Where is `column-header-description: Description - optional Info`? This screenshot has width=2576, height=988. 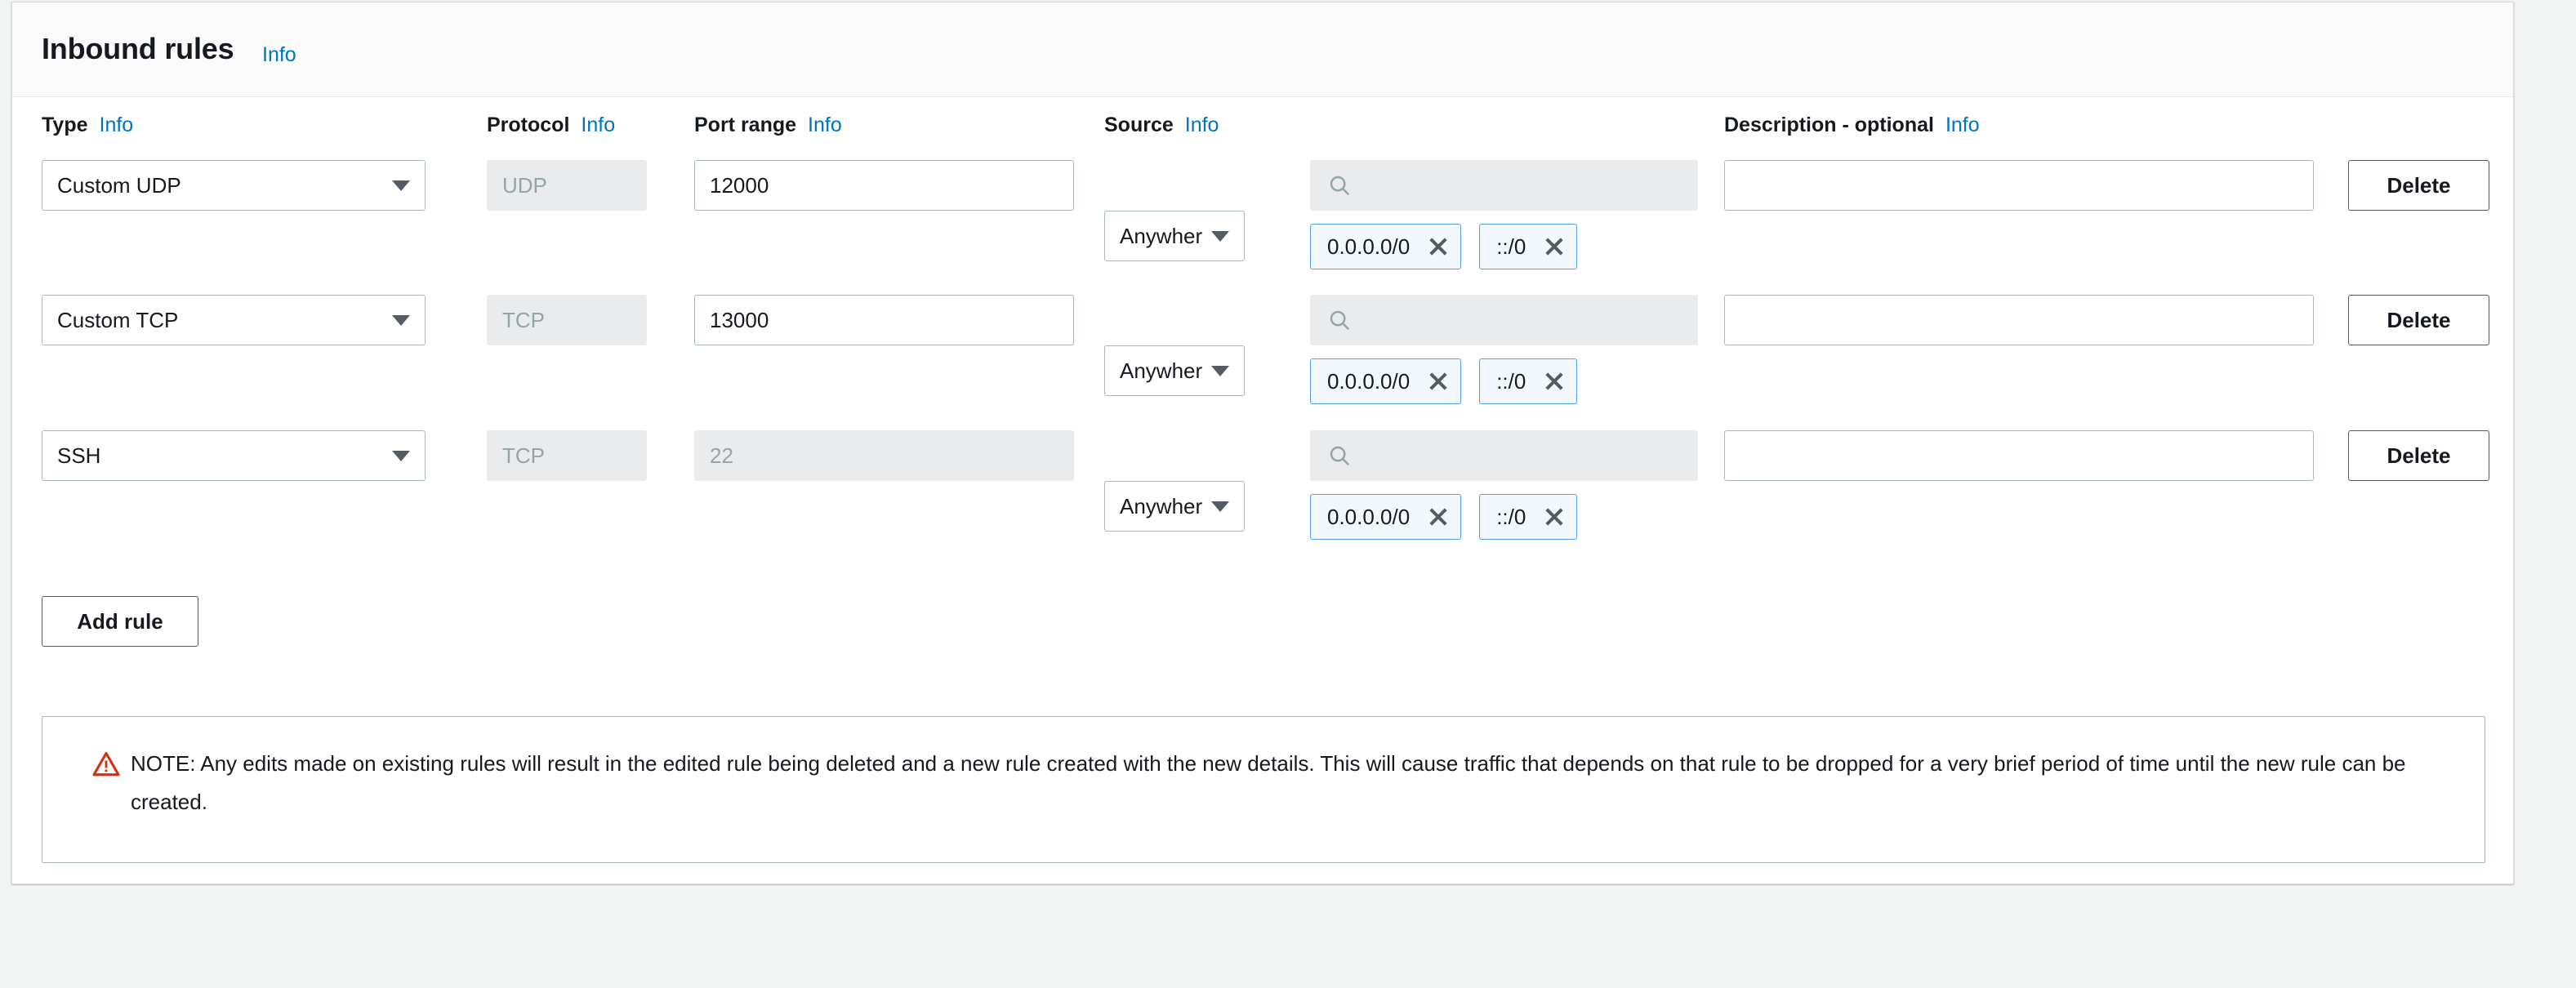
column-header-description: Description - optional Info is located at coordinates (1852, 125).